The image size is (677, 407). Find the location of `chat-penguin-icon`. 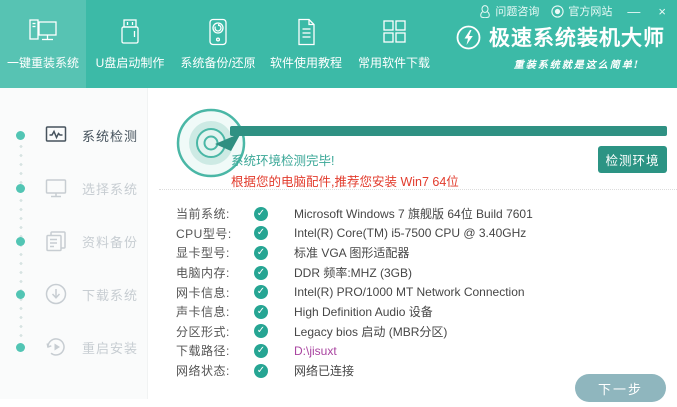

chat-penguin-icon is located at coordinates (485, 11).